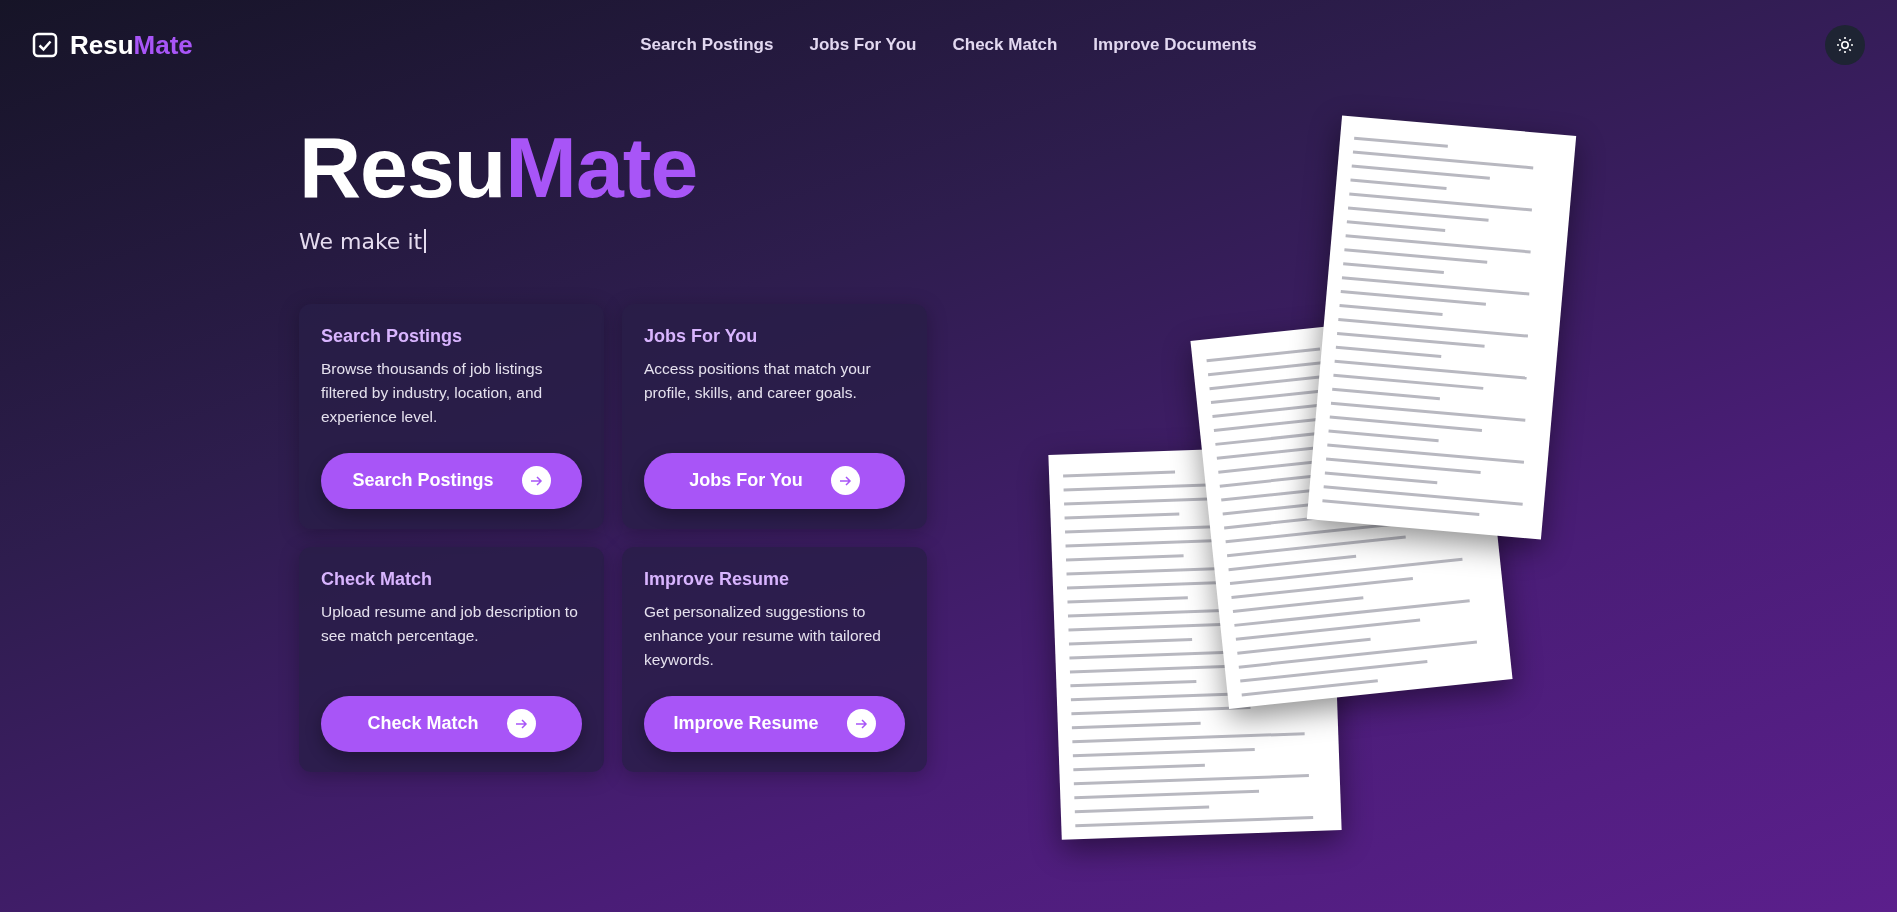  What do you see at coordinates (377, 579) in the screenshot?
I see `card-title: Check Match` at bounding box center [377, 579].